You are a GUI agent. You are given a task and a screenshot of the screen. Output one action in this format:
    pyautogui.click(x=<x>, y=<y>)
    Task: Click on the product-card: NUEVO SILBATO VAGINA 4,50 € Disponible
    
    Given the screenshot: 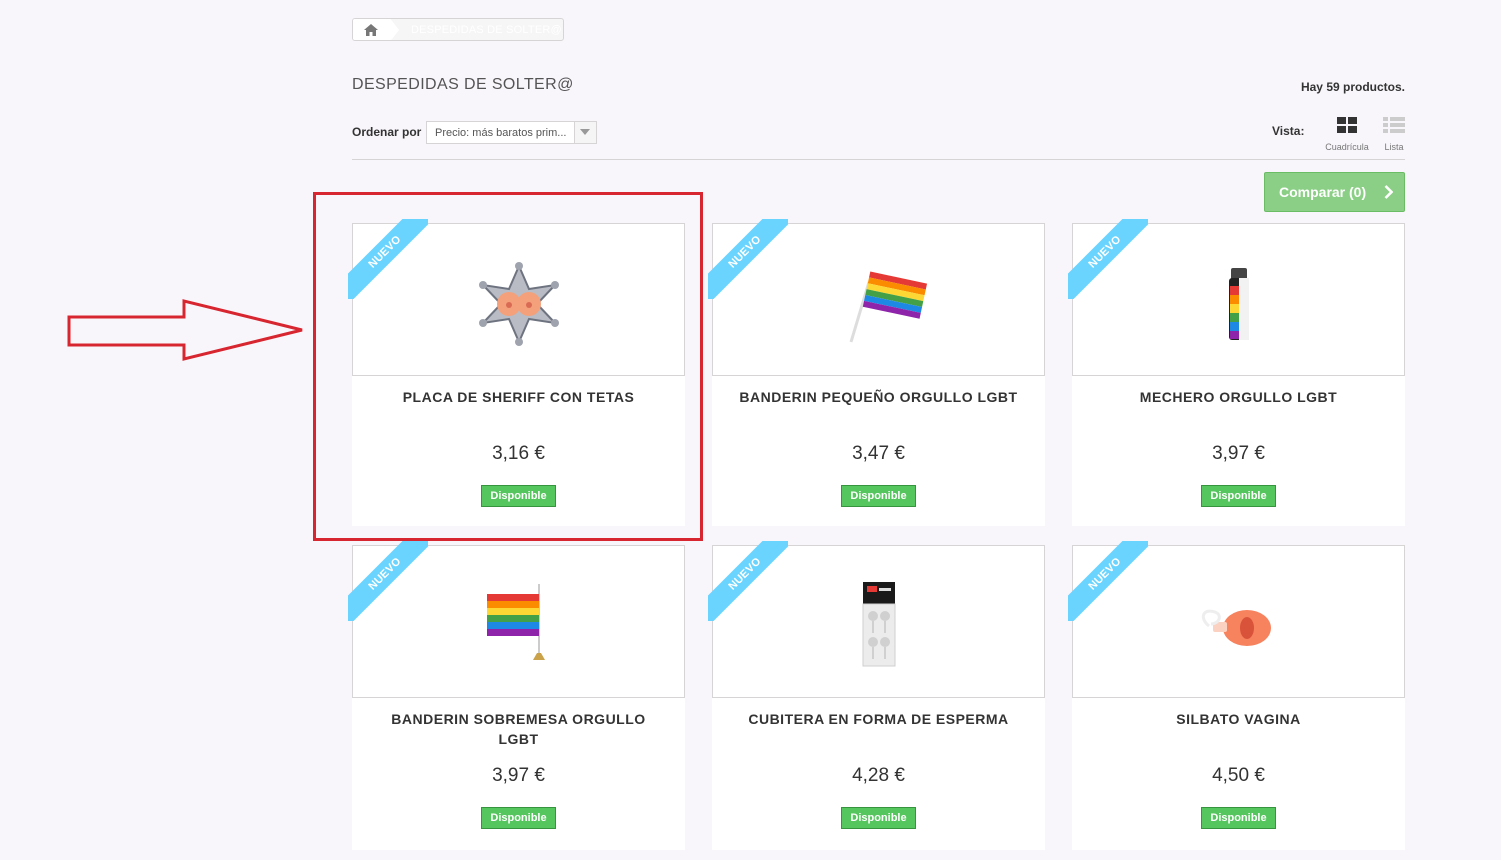 What is the action you would take?
    pyautogui.click(x=1236, y=695)
    